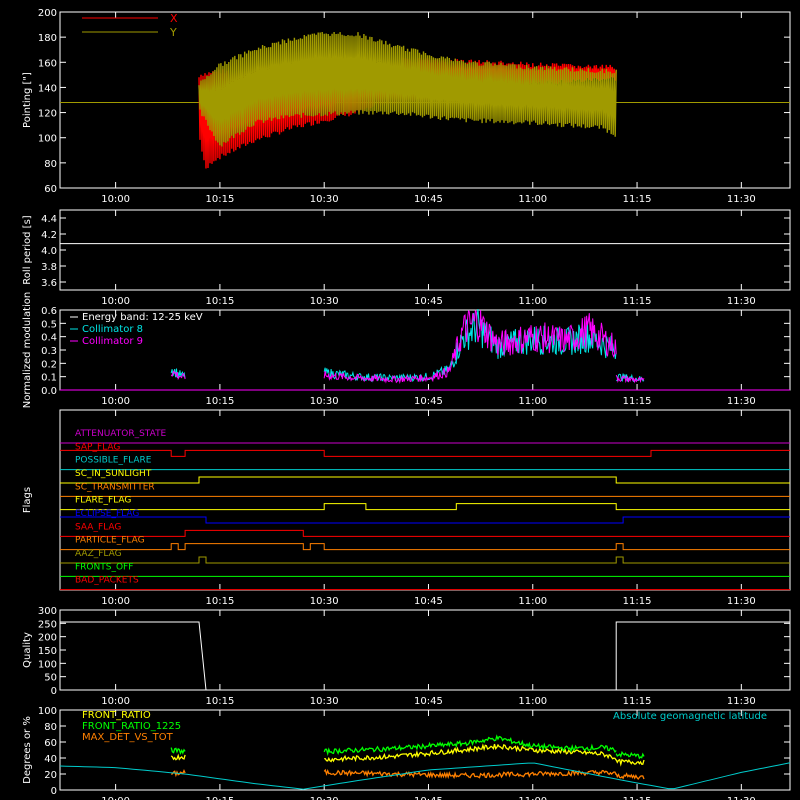 The image size is (800, 800). I want to click on flag-trace-eclipse-flag, so click(425, 520).